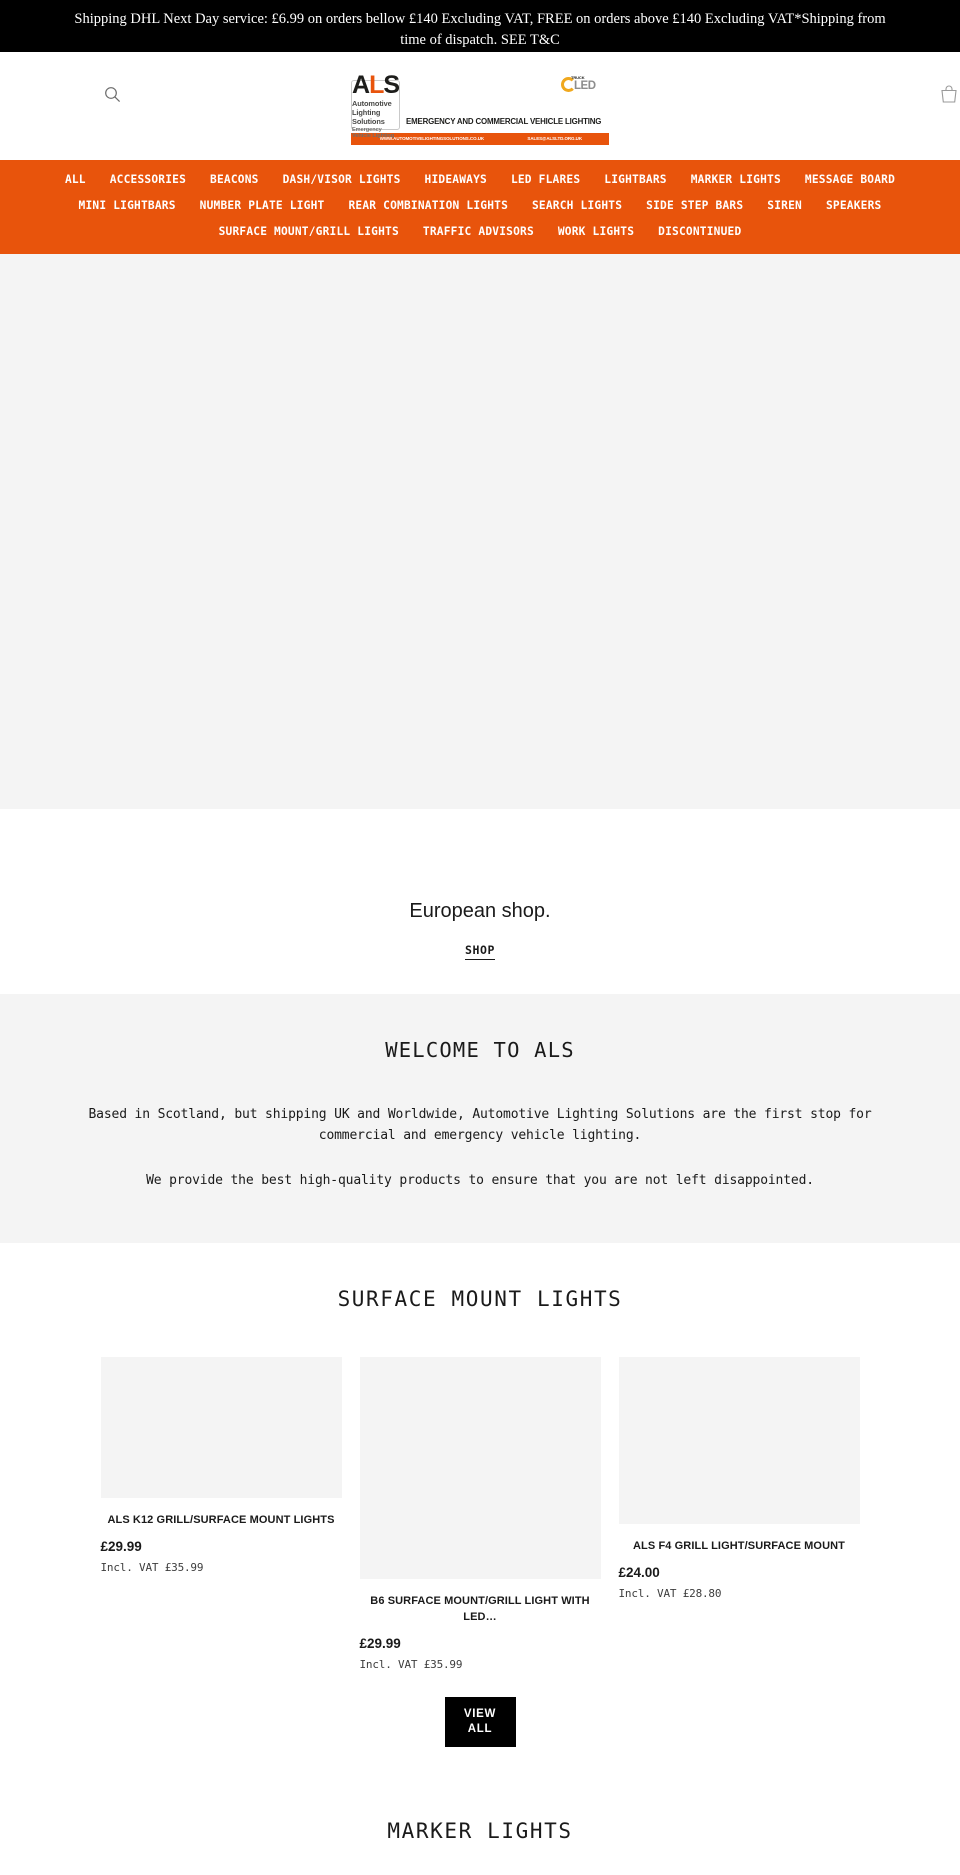 The height and width of the screenshot is (1875, 960). I want to click on nav-item-traffic-advisors: TRAFFIC ADVISORS, so click(478, 232).